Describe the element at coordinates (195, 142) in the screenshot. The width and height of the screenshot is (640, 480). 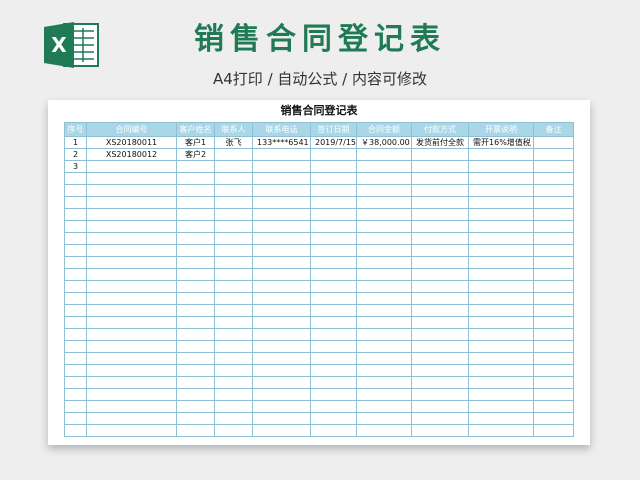
I see `table-cell: 客户1` at that location.